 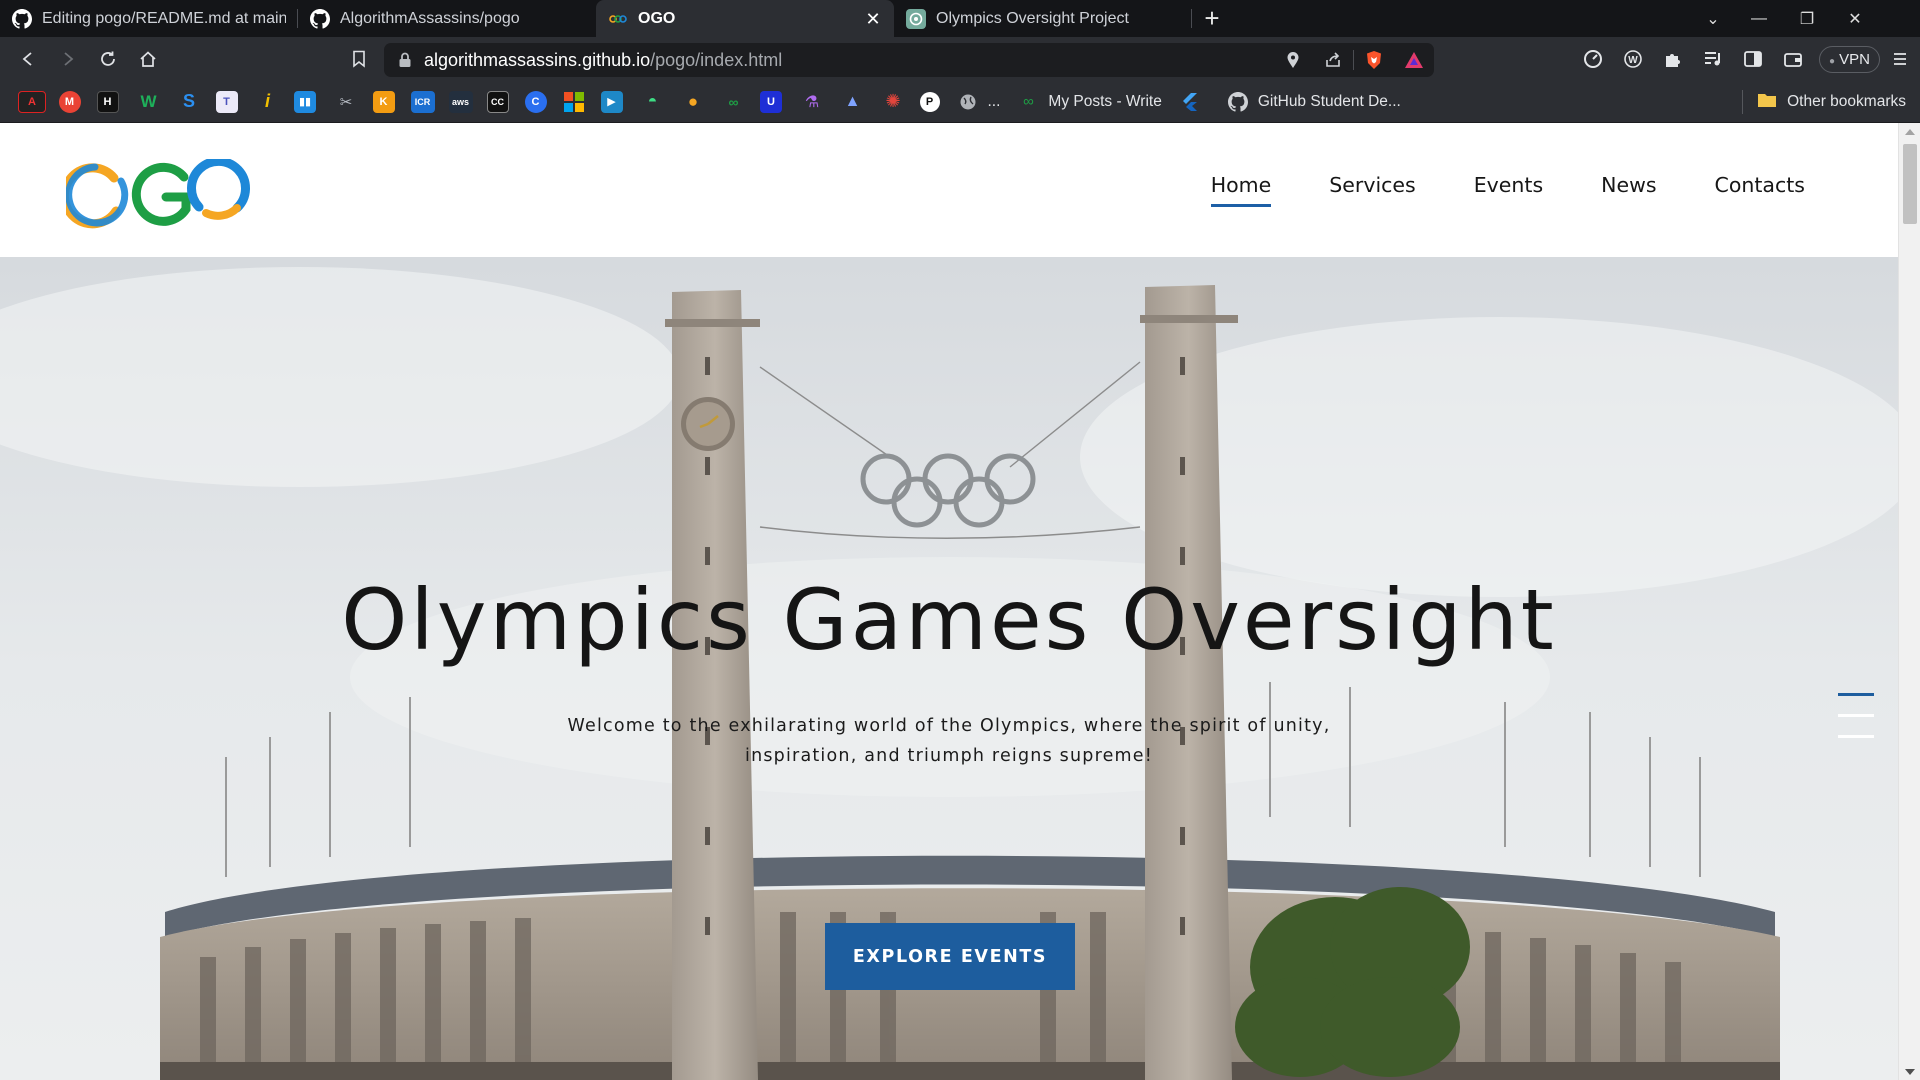 What do you see at coordinates (1028, 101) in the screenshot?
I see `bookmark-icon: ∞` at bounding box center [1028, 101].